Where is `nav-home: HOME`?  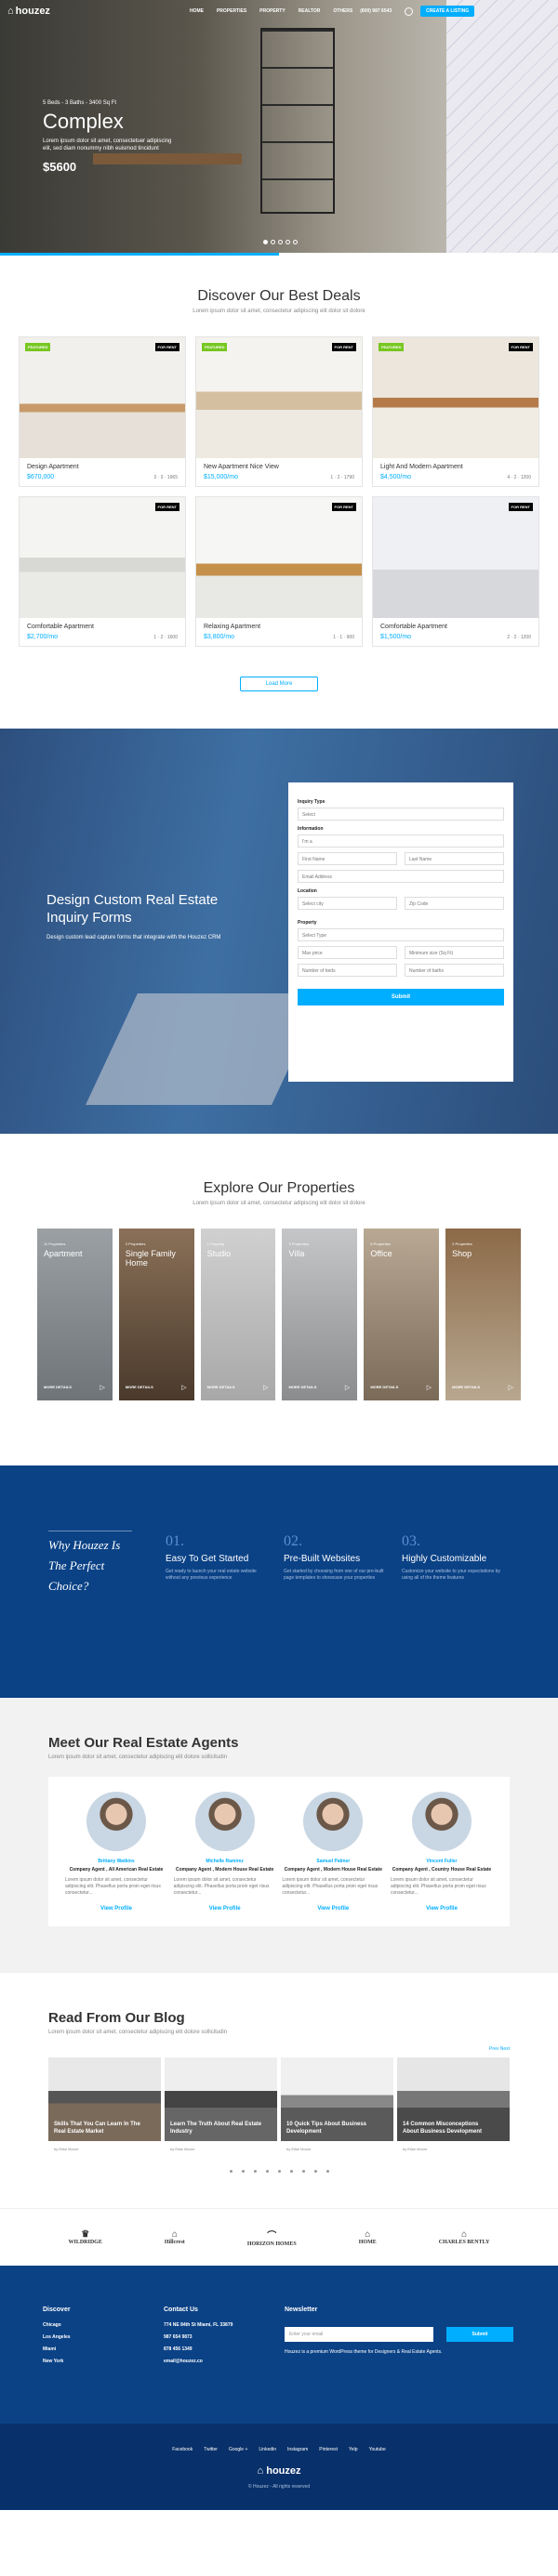 nav-home: HOME is located at coordinates (197, 11).